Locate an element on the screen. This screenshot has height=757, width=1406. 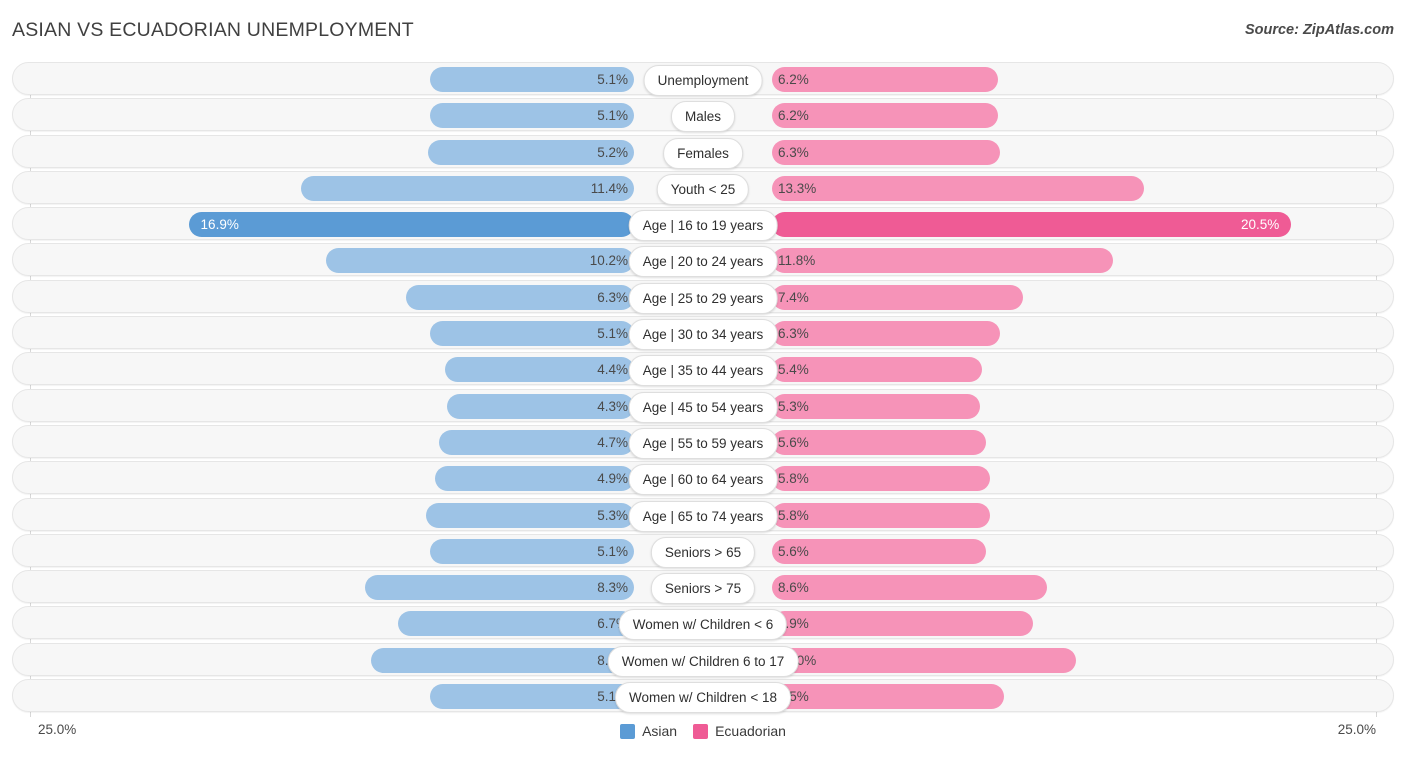
table-row: 8.0%10.0%Women w/ Children 6 to 17 is located at coordinates (703, 659).